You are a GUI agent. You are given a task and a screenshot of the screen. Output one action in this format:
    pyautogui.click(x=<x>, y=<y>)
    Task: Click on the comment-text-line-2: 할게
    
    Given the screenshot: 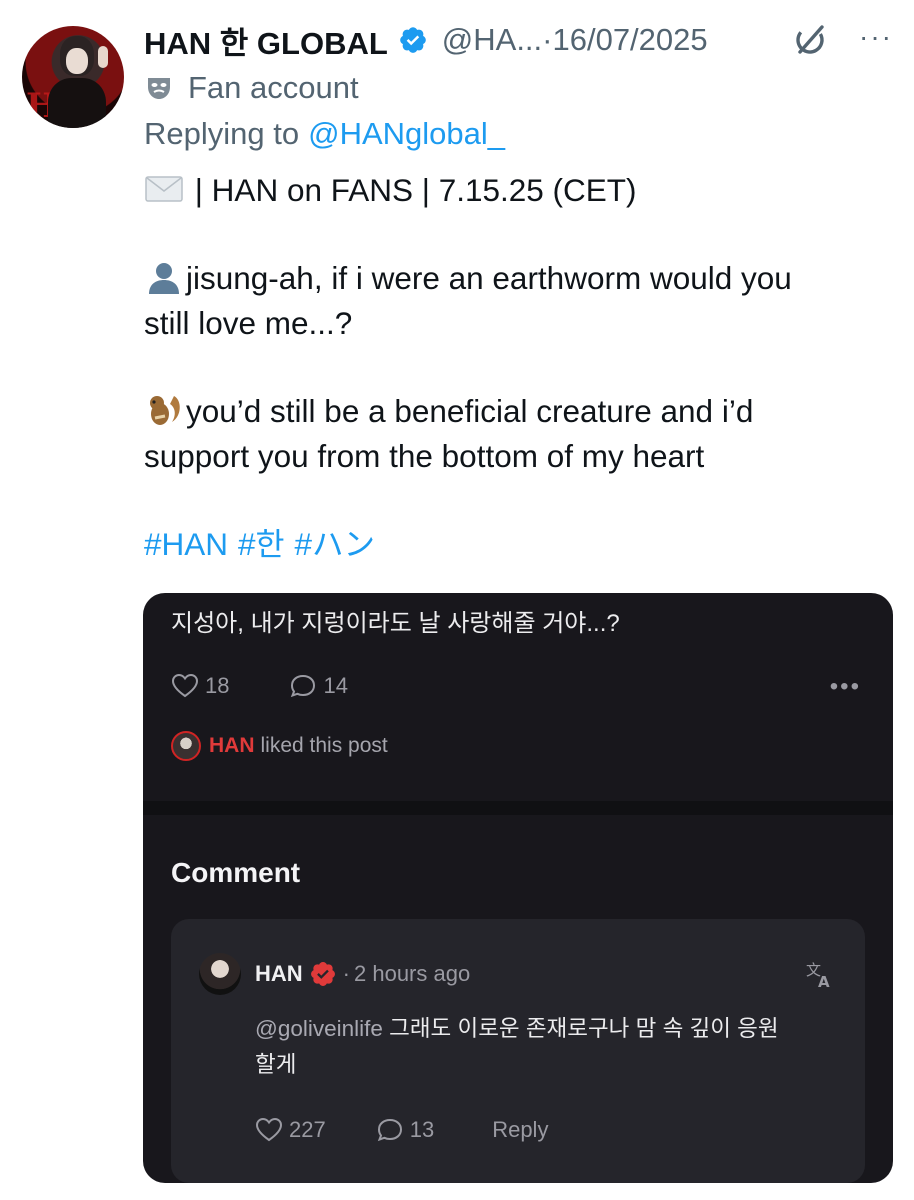 What is the action you would take?
    pyautogui.click(x=276, y=1064)
    